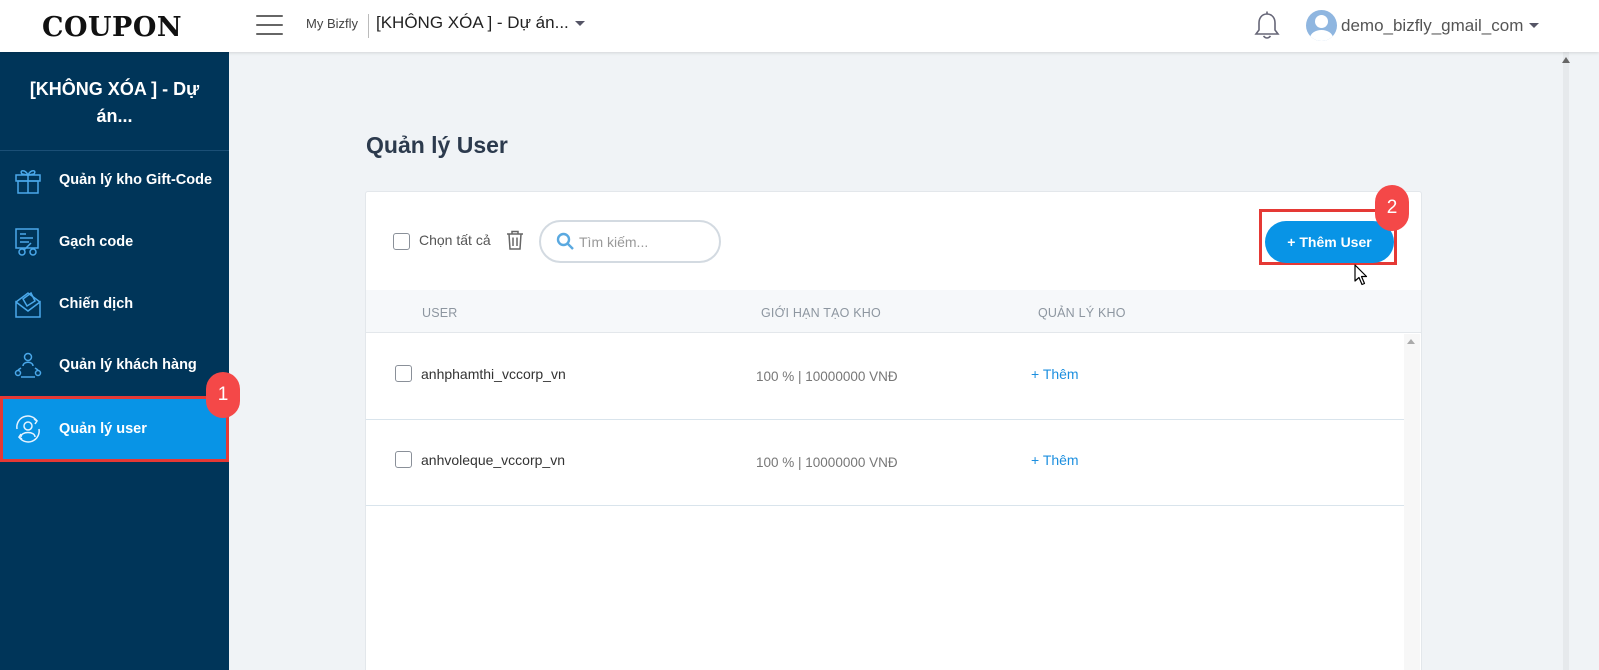 Image resolution: width=1599 pixels, height=670 pixels. Describe the element at coordinates (28, 304) in the screenshot. I see `campaign-icon` at that location.